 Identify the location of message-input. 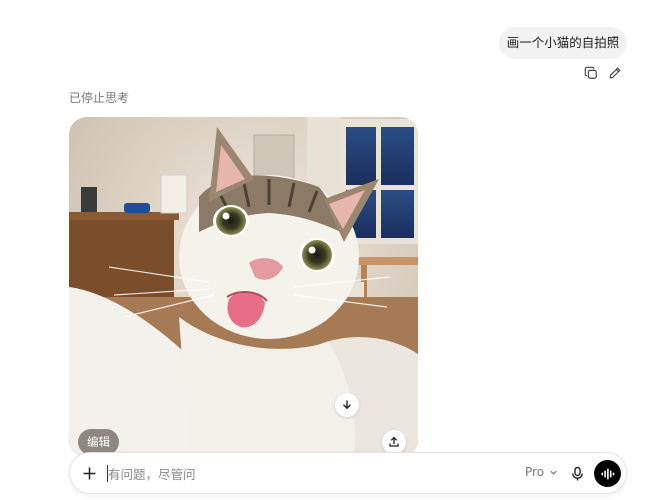
(308, 474).